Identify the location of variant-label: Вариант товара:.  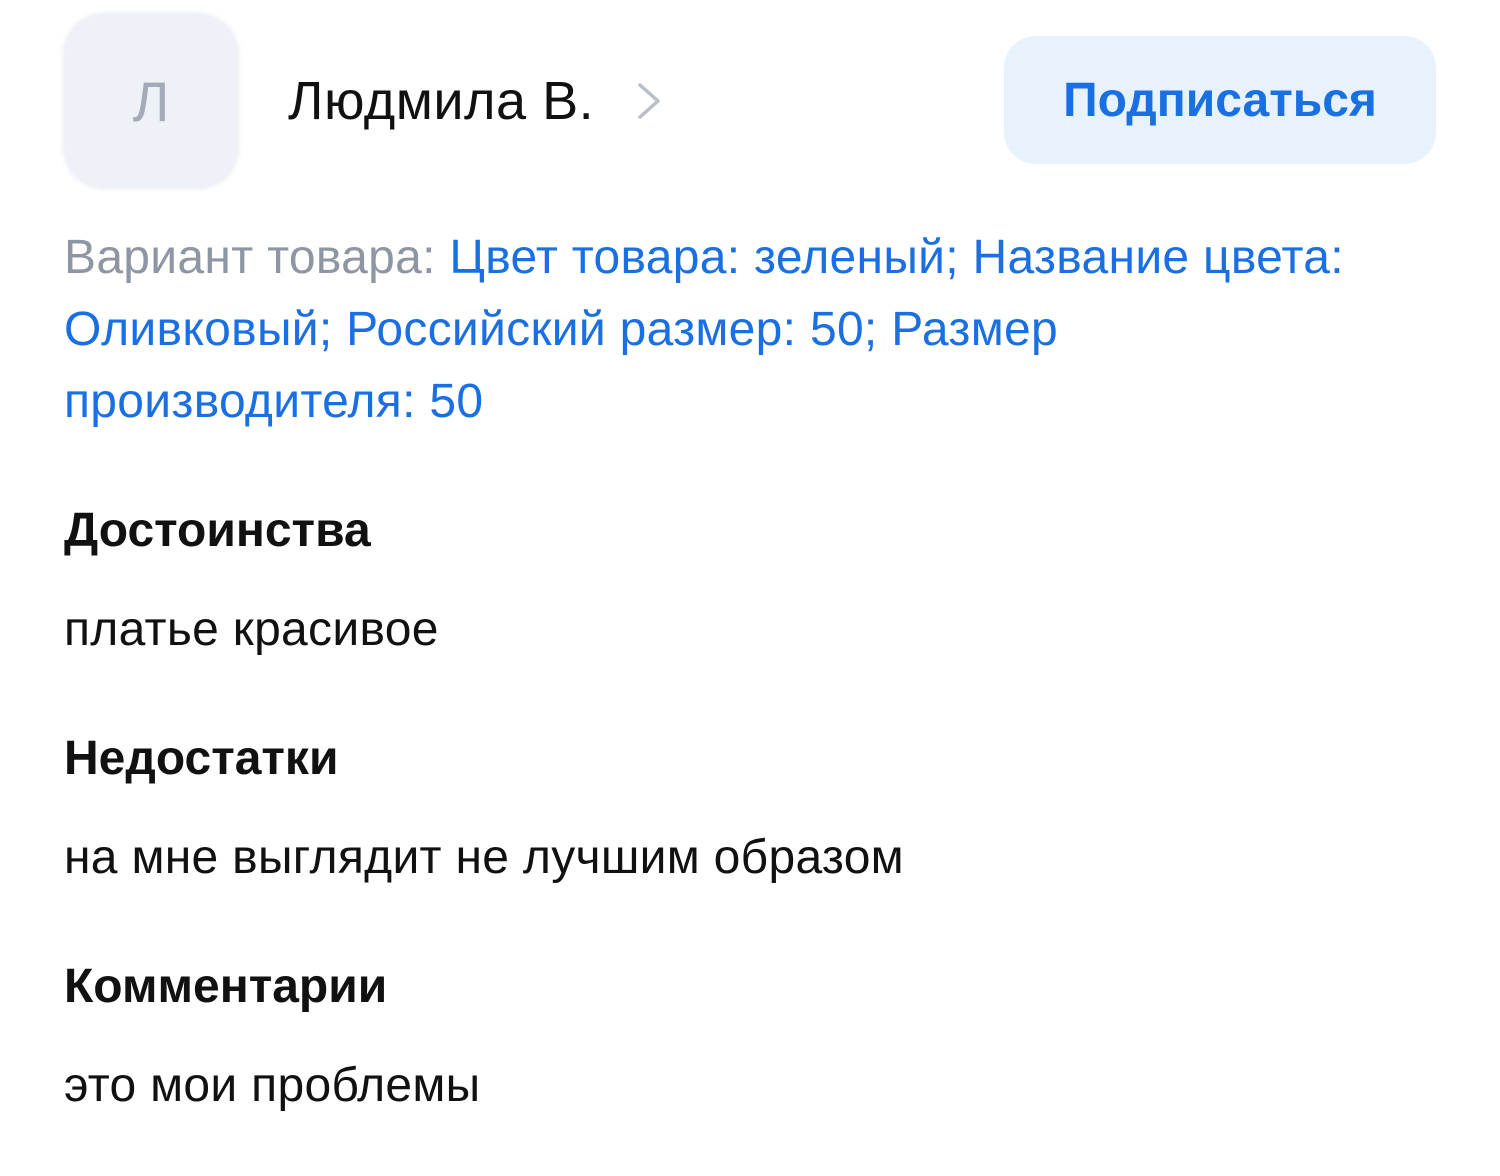
(257, 257).